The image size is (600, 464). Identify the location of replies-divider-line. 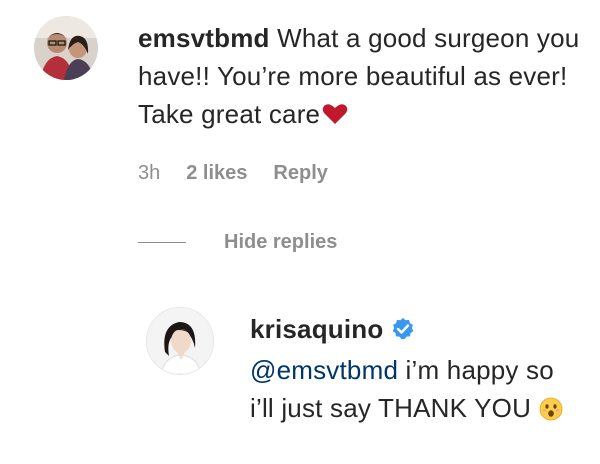
(162, 242).